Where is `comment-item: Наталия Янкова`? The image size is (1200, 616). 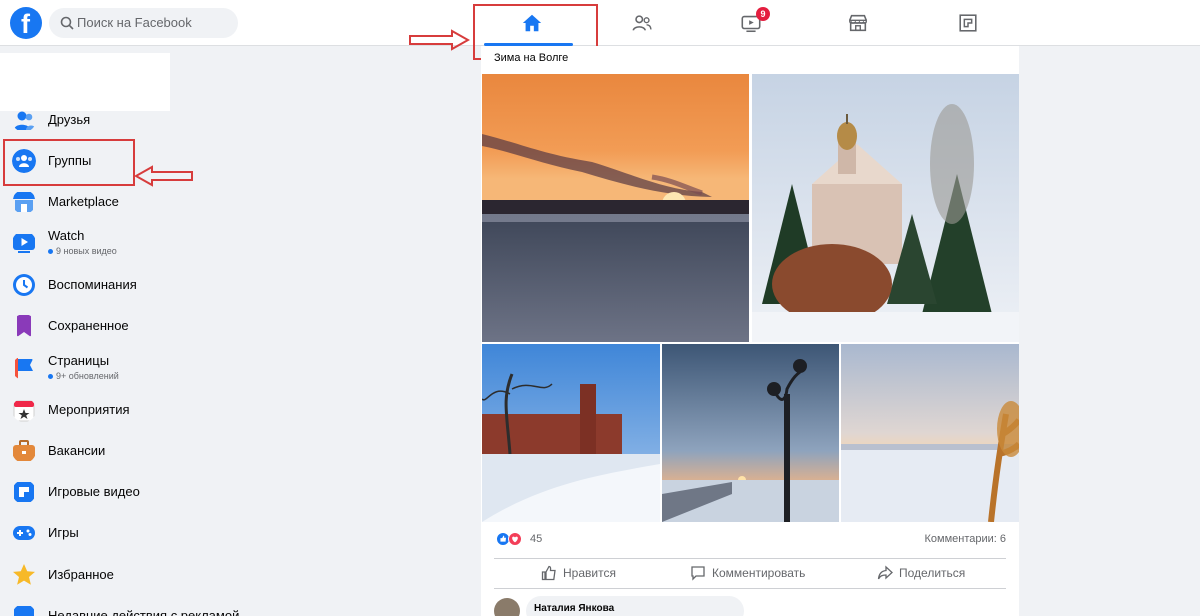
comment-item: Наталия Янкова is located at coordinates (619, 606).